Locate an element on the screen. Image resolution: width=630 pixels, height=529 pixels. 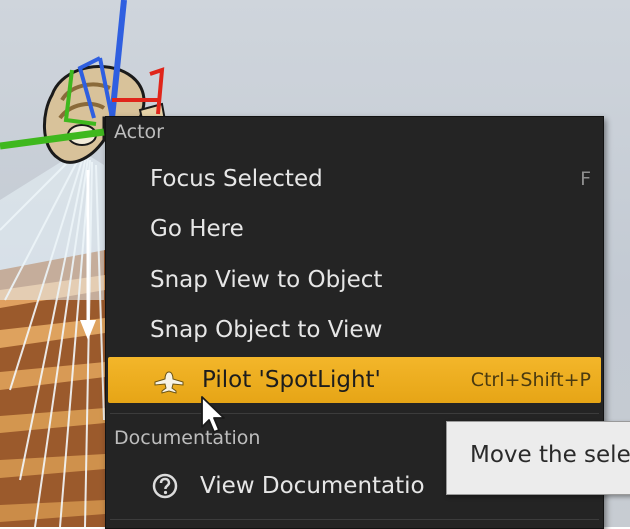
help-icon is located at coordinates (165, 486).